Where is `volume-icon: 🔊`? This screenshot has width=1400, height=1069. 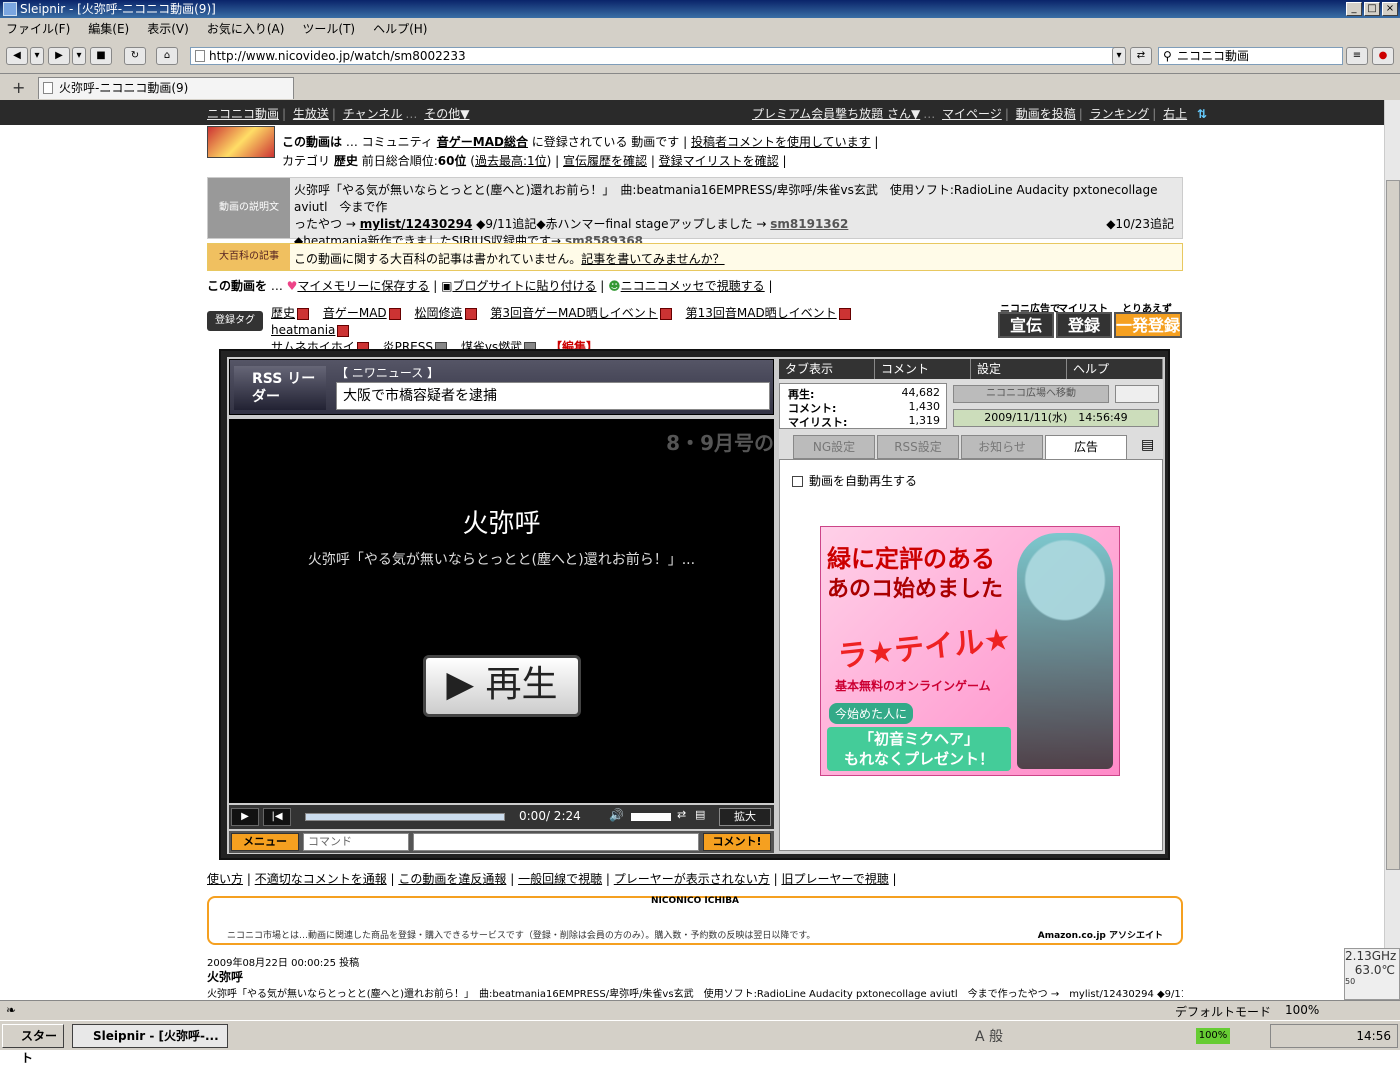 volume-icon: 🔊 is located at coordinates (616, 815).